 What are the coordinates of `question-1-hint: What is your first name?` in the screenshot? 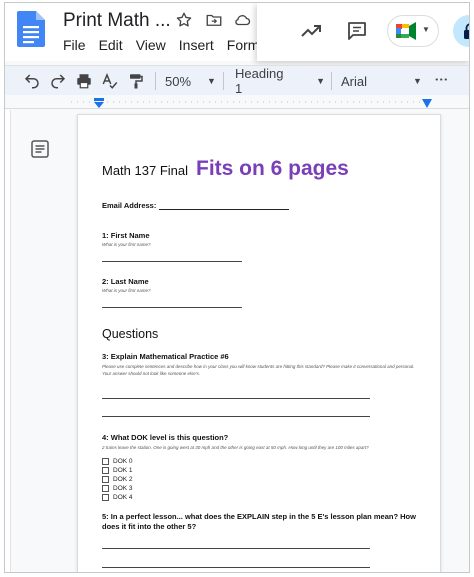 It's located at (126, 244).